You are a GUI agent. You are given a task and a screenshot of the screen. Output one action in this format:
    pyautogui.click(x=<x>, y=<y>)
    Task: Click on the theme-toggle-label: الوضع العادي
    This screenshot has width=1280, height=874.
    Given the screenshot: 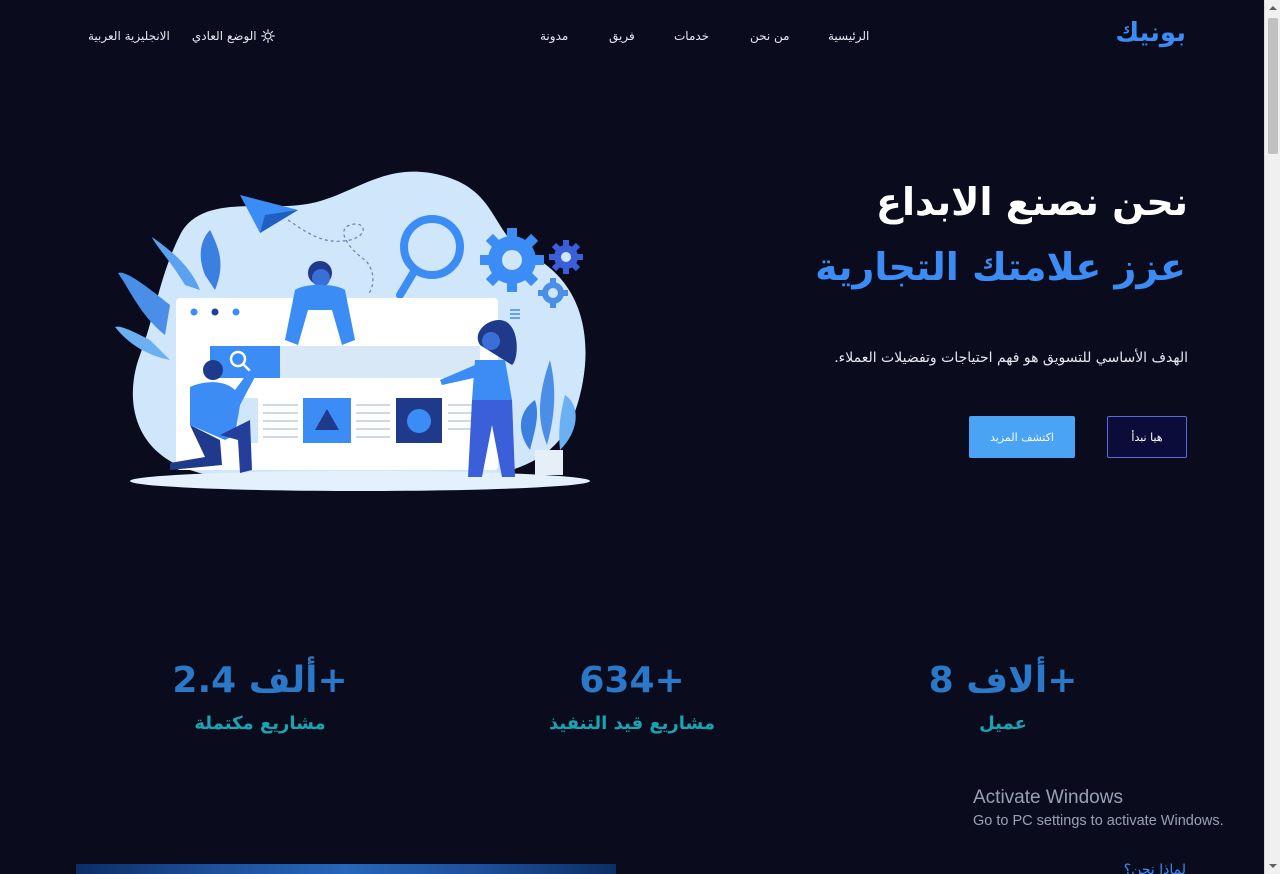 What is the action you would take?
    pyautogui.click(x=224, y=36)
    